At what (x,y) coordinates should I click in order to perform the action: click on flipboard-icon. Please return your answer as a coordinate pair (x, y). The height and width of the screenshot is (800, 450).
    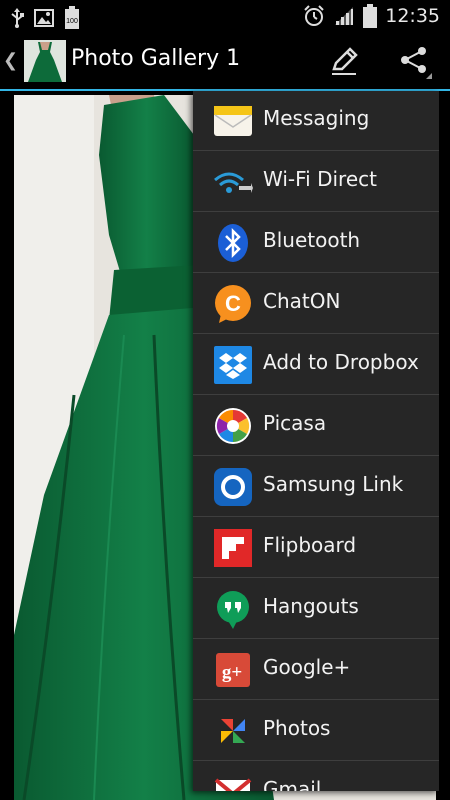
    Looking at the image, I should click on (233, 548).